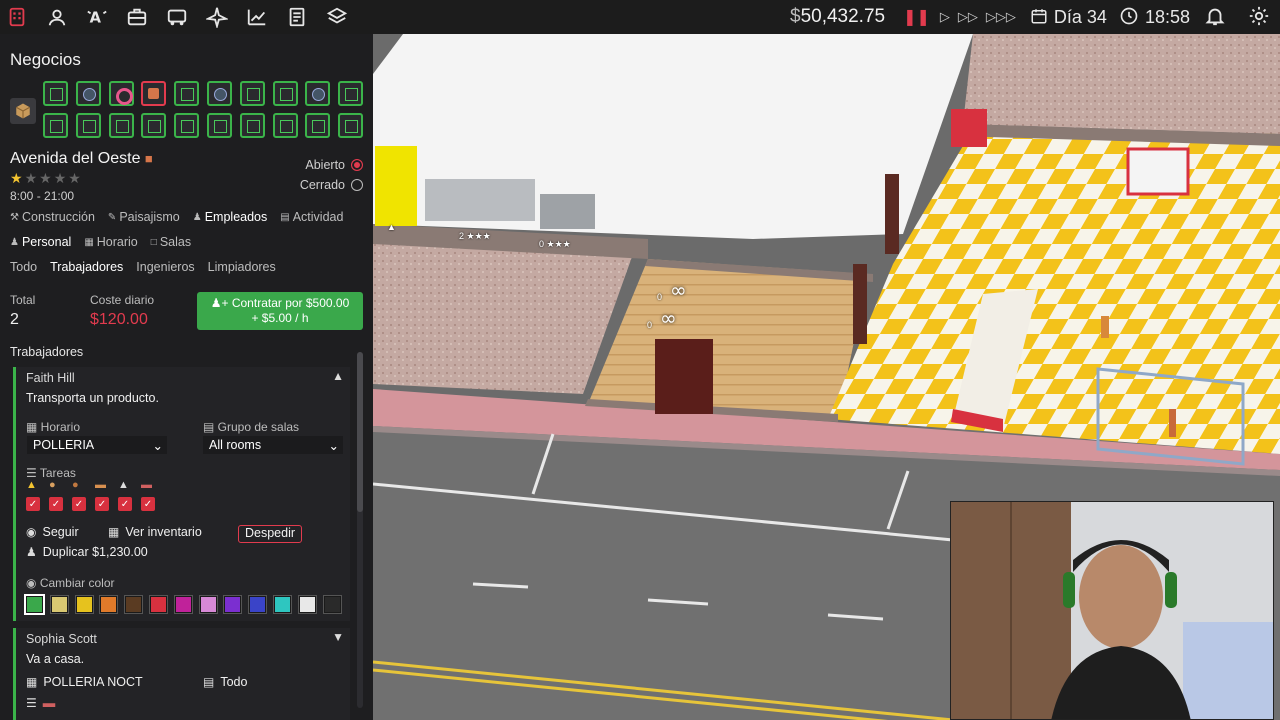 The height and width of the screenshot is (720, 1280). What do you see at coordinates (155, 532) in the screenshot?
I see `view-inventory-button: ▦ Ver inventario` at bounding box center [155, 532].